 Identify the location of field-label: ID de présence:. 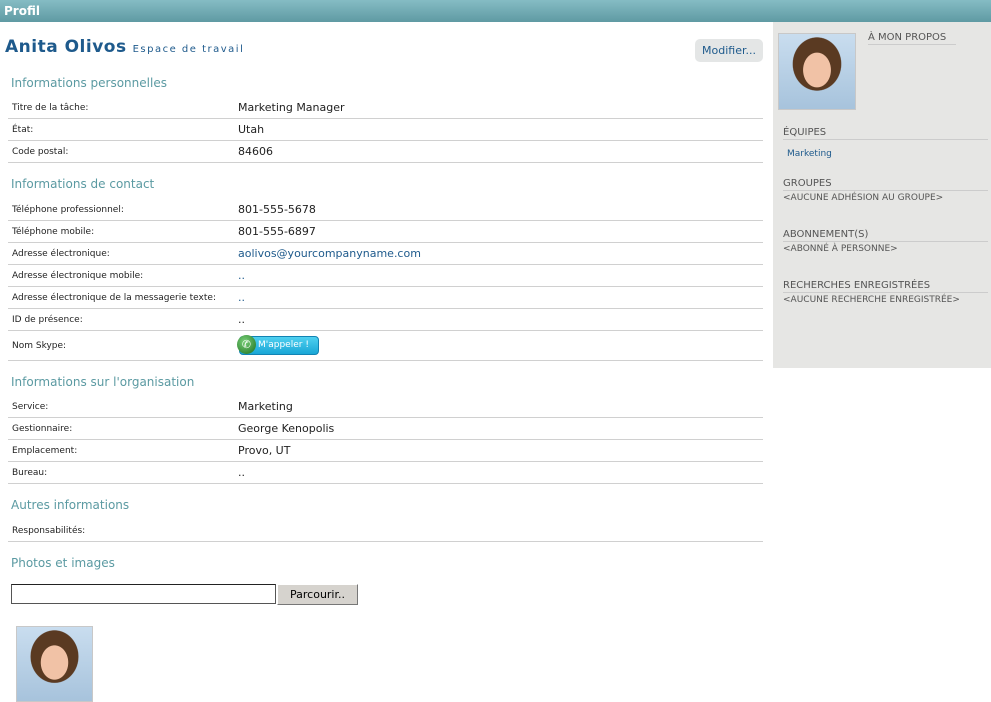
(47, 320).